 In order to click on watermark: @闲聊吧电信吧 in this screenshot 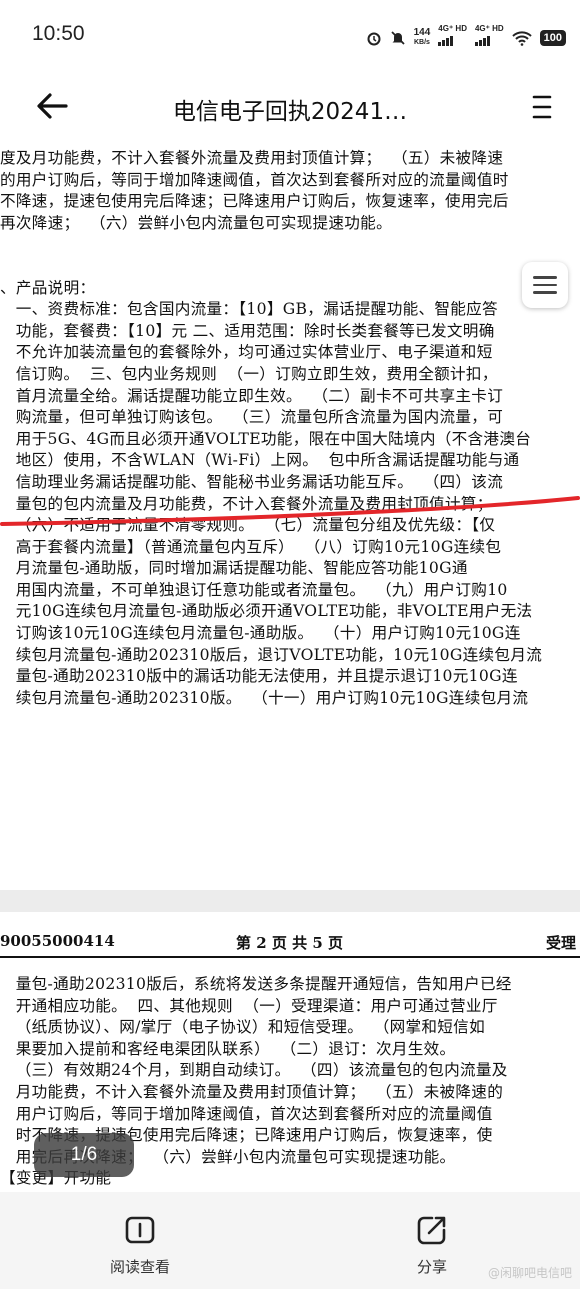, I will do `click(529, 1273)`.